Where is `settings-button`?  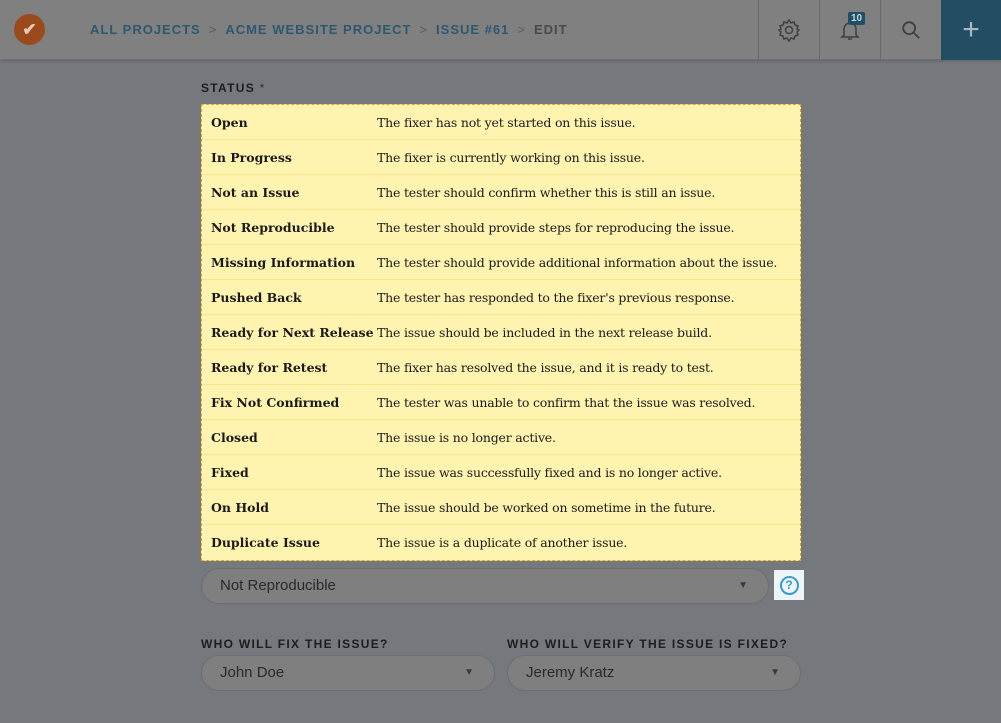
settings-button is located at coordinates (788, 30).